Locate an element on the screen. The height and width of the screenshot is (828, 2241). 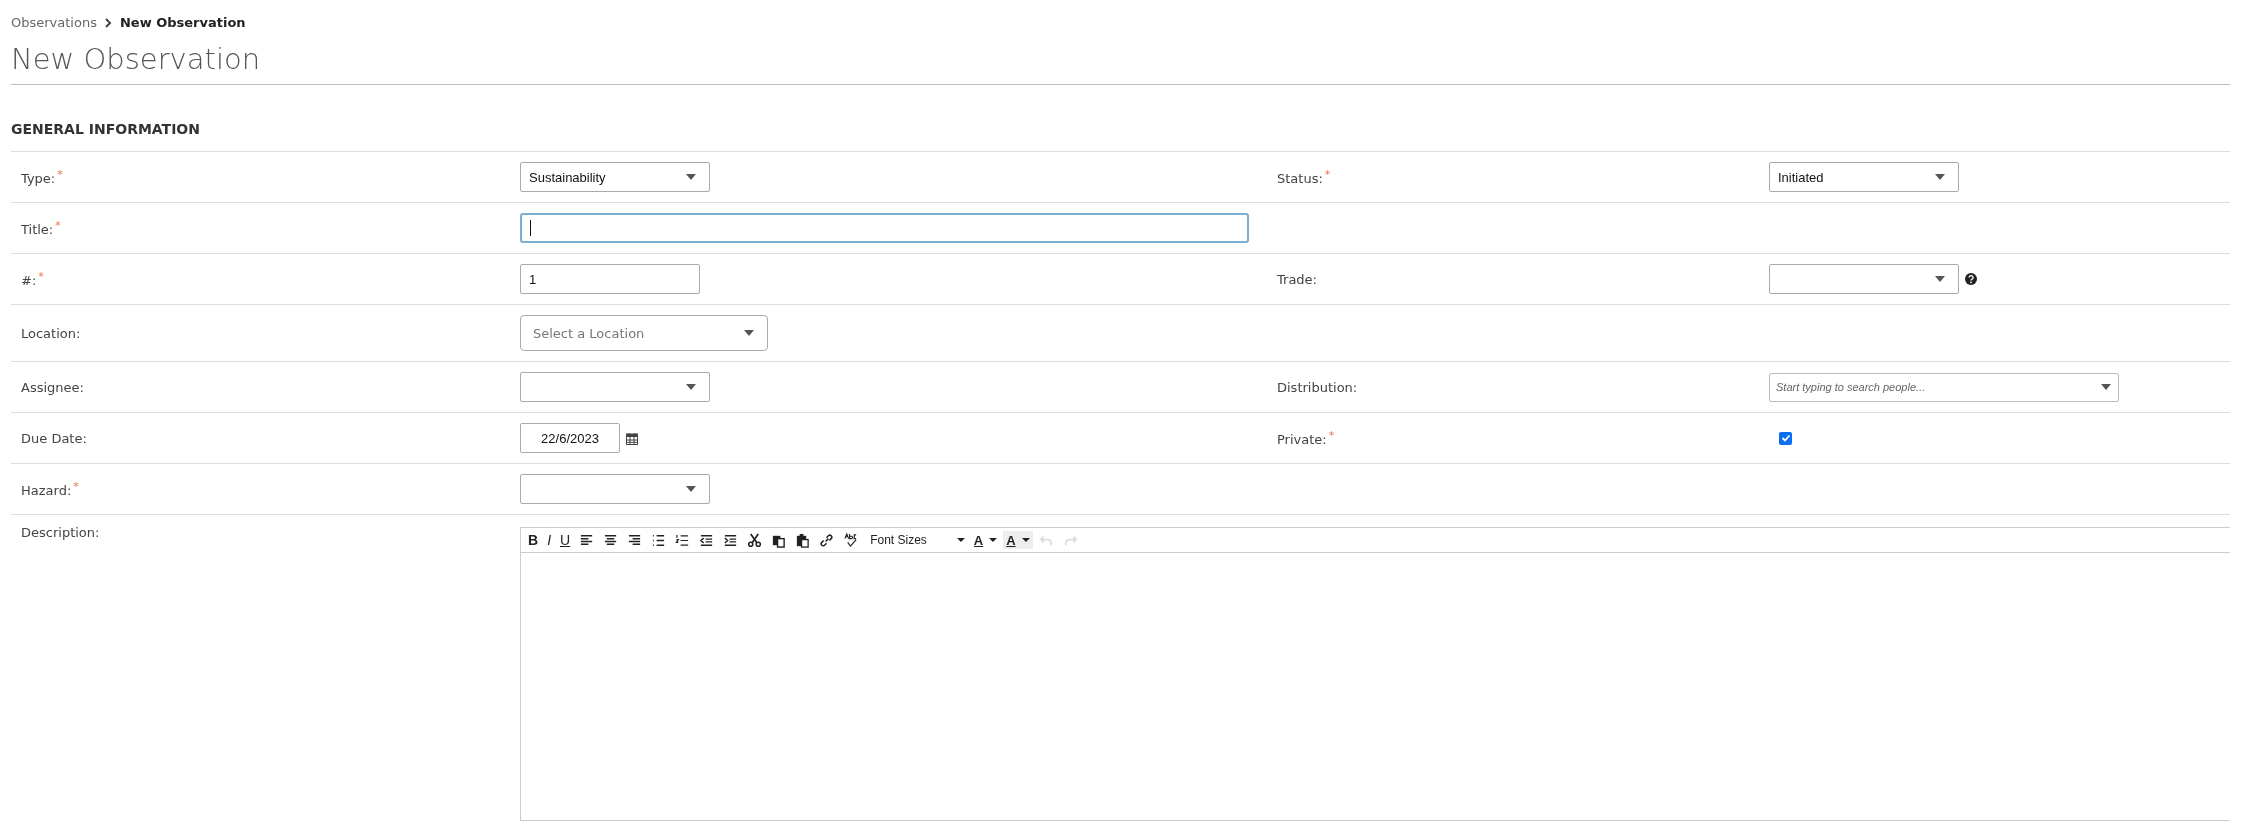
help-icon is located at coordinates (1971, 279).